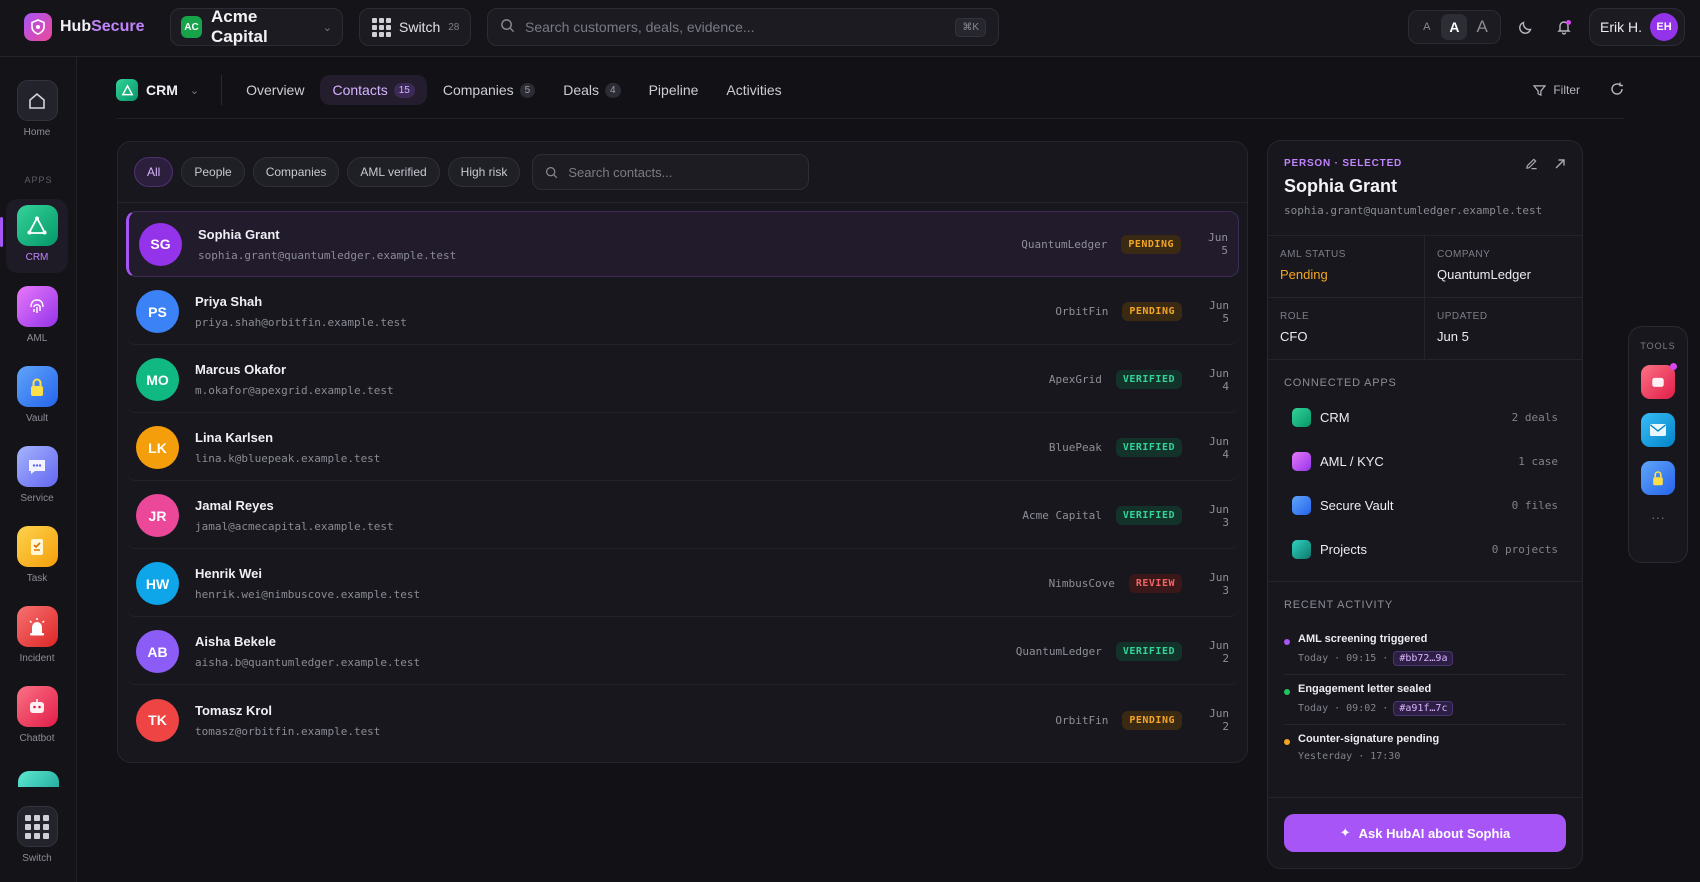 This screenshot has height=882, width=1700. What do you see at coordinates (1219, 515) in the screenshot?
I see `contact-date: Jun 3` at bounding box center [1219, 515].